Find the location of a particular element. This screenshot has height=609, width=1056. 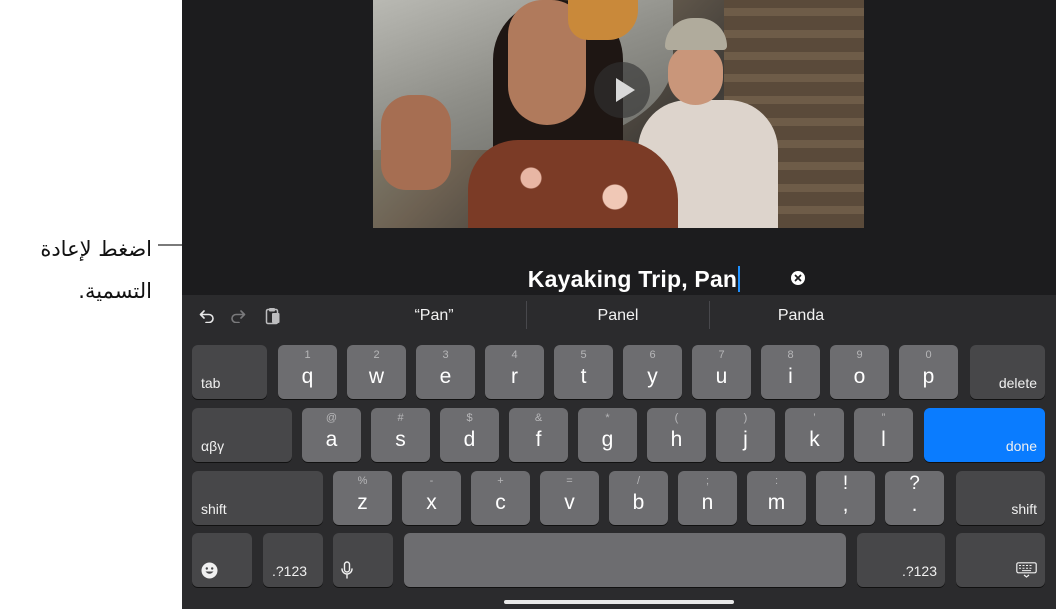

key-main: v is located at coordinates (569, 502).